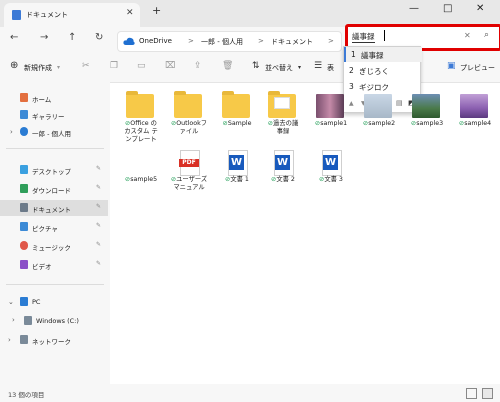  I want to click on clear-search-icon: ✕, so click(467, 35).